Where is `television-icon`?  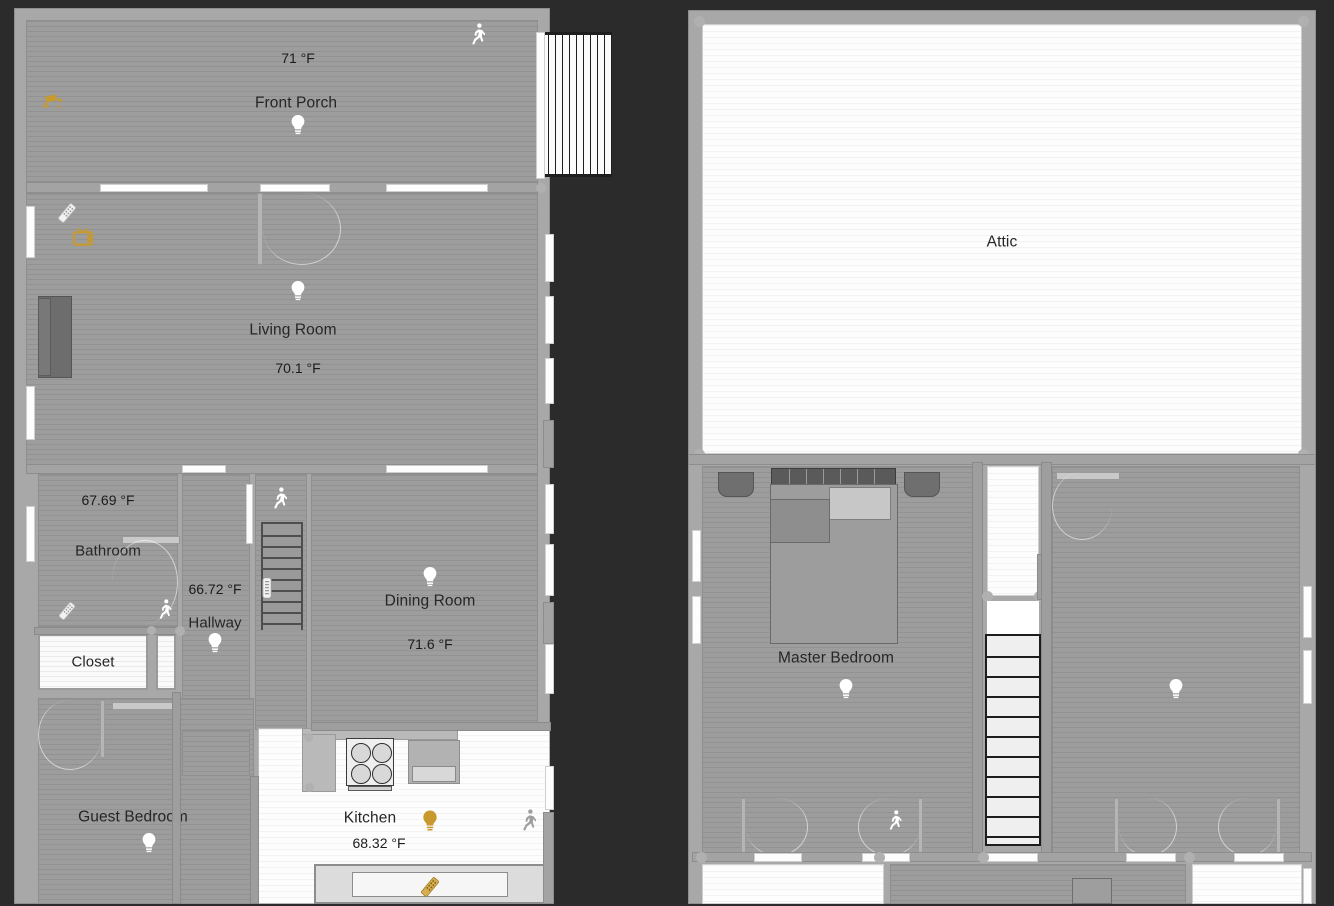 television-icon is located at coordinates (83, 237).